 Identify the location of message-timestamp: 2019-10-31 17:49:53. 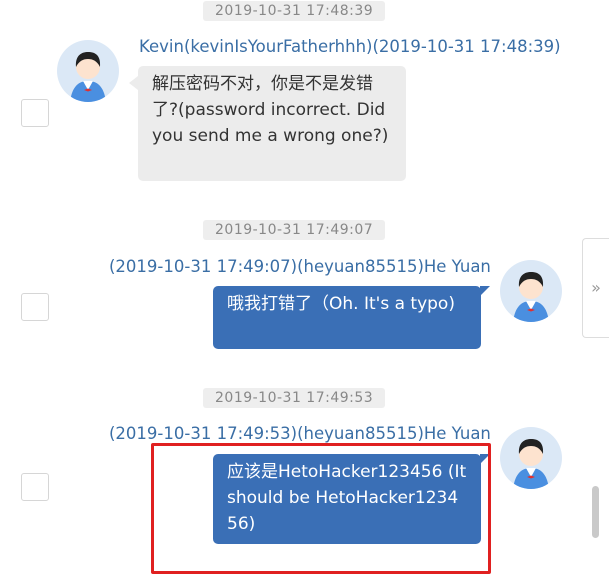
(294, 398).